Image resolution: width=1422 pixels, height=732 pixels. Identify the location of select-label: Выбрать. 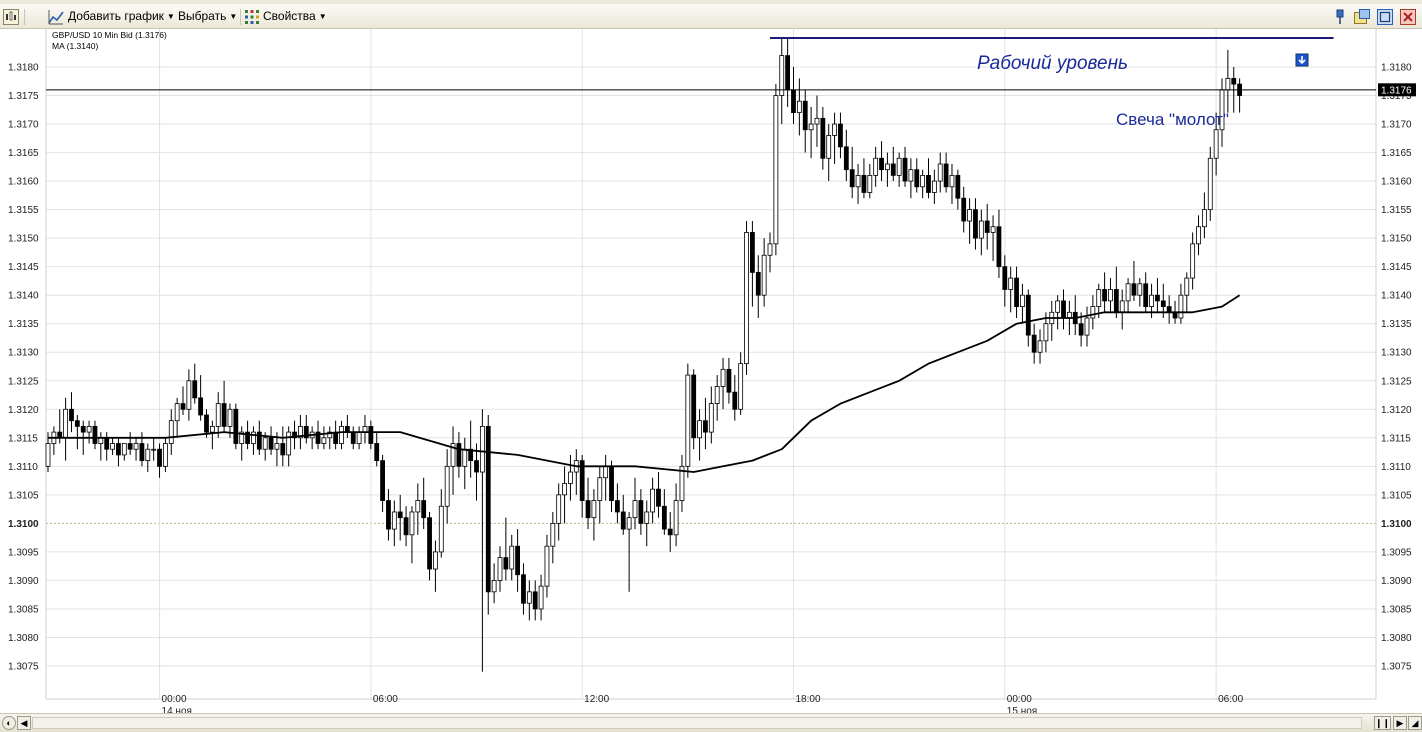
(202, 16).